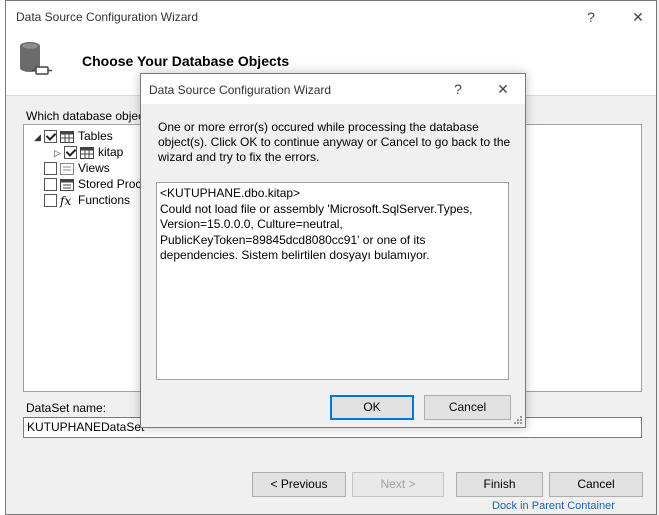  I want to click on expand-arrow-icon: ▷, so click(59, 153).